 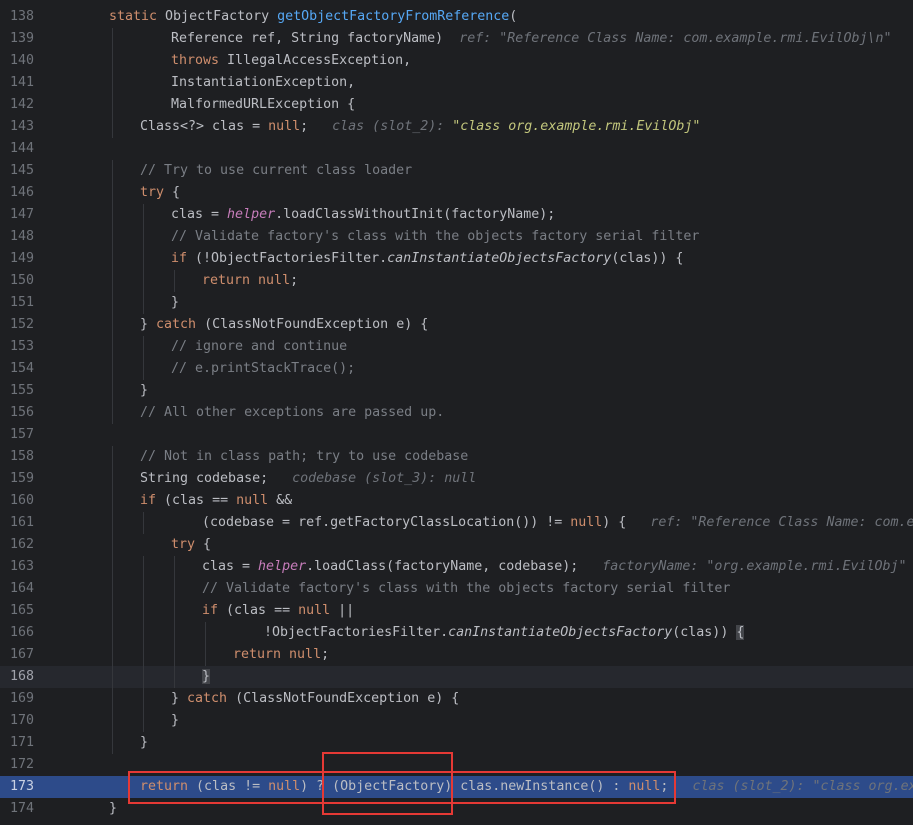 What do you see at coordinates (30, 105) in the screenshot?
I see `line-number: 142` at bounding box center [30, 105].